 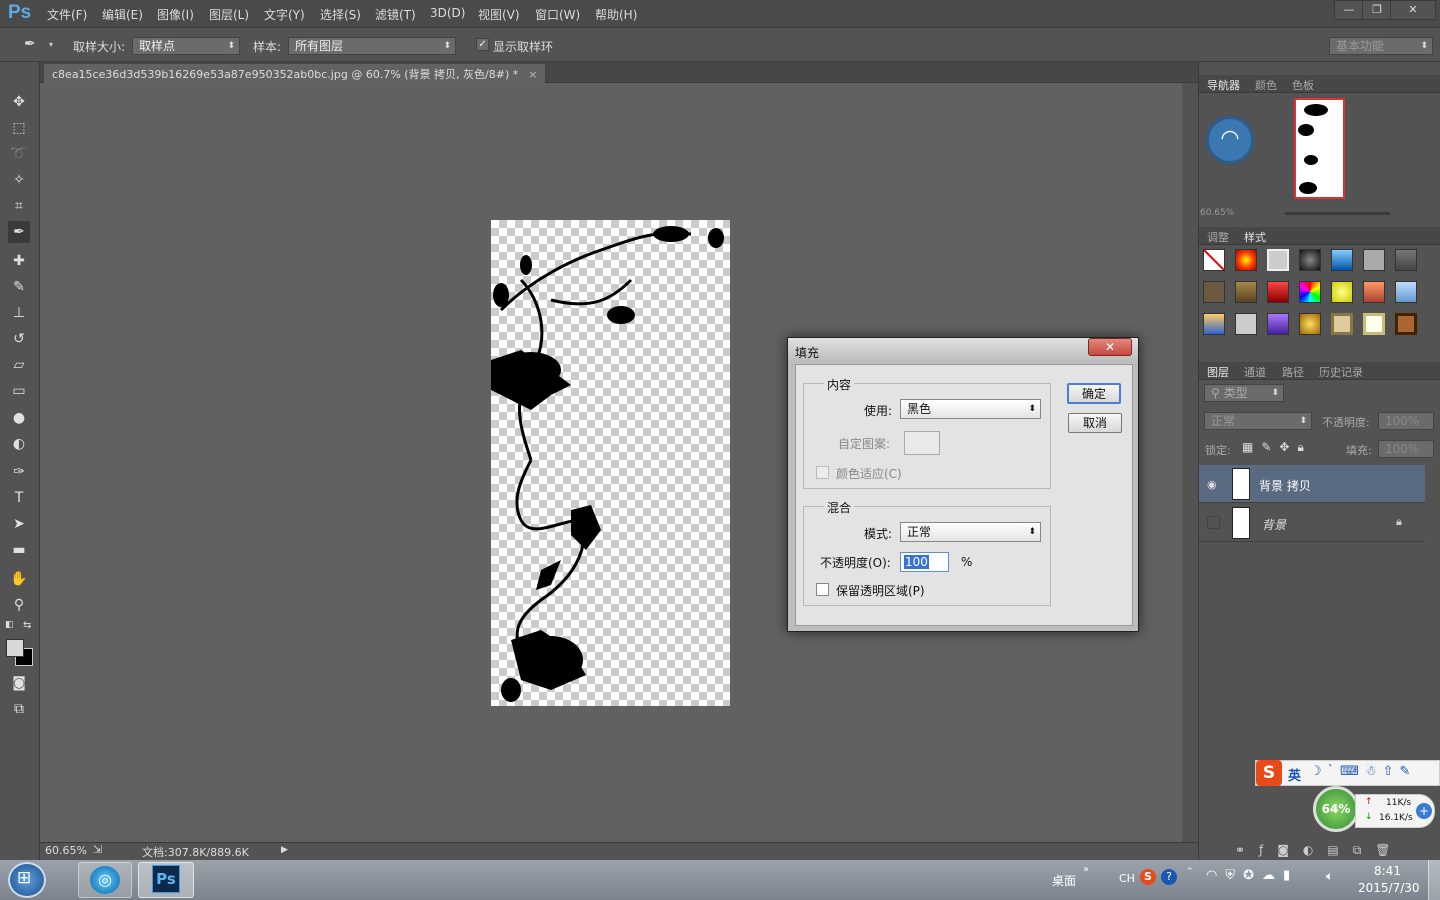 What do you see at coordinates (447, 13) in the screenshot?
I see `menu-3d: 3D(D)` at bounding box center [447, 13].